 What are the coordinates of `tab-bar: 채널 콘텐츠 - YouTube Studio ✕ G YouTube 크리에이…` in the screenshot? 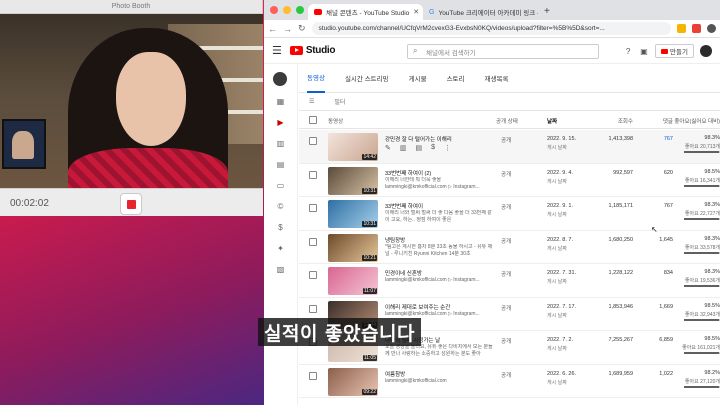 It's located at (492, 10).